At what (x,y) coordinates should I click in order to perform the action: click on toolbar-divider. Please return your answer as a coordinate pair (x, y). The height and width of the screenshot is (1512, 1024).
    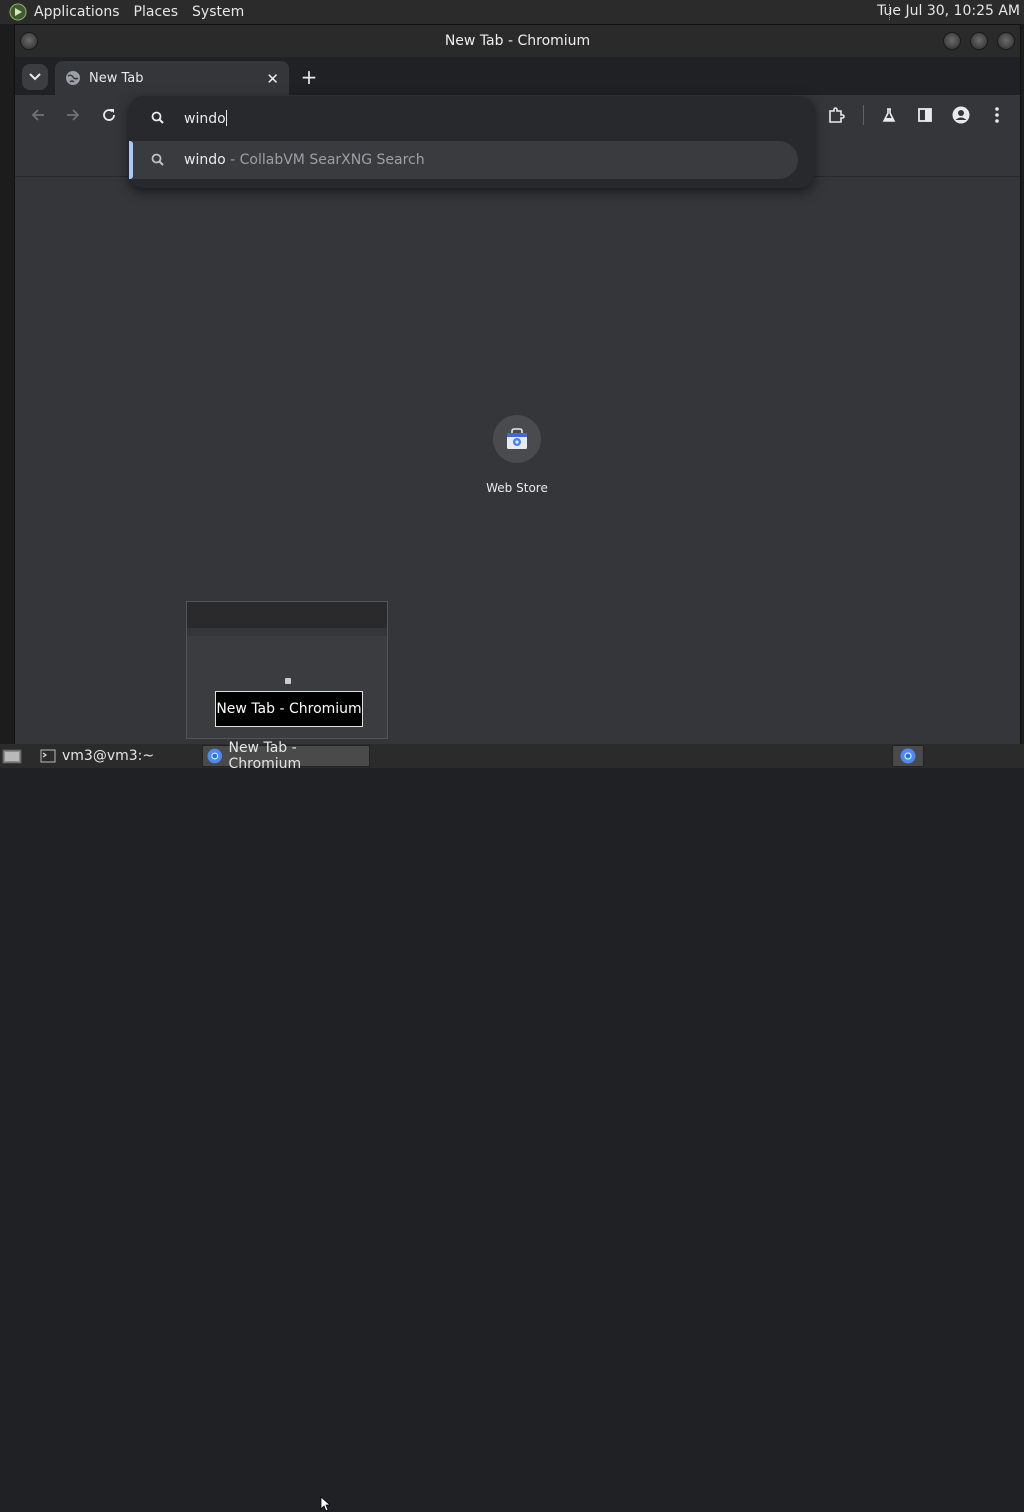
    Looking at the image, I should click on (863, 115).